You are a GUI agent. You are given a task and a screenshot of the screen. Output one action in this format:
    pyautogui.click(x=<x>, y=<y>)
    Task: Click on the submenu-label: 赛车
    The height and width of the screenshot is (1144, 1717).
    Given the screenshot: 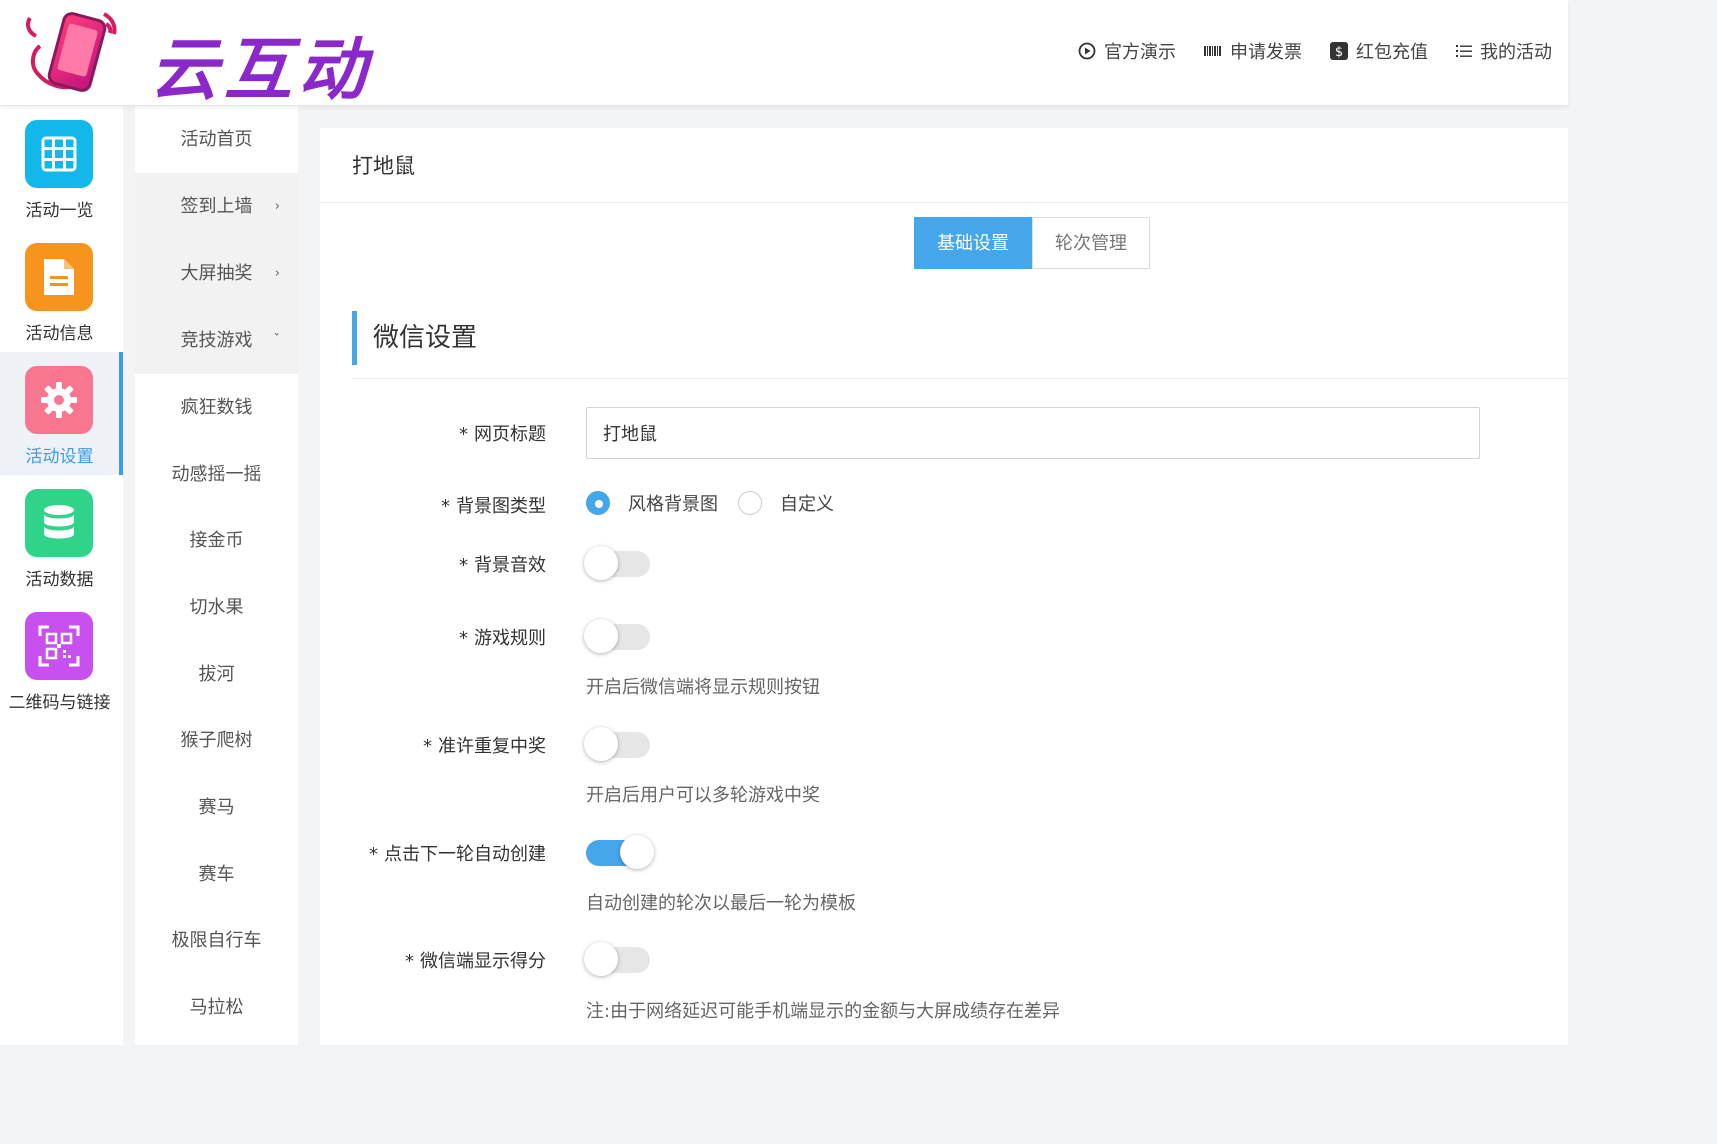 What is the action you would take?
    pyautogui.click(x=216, y=874)
    